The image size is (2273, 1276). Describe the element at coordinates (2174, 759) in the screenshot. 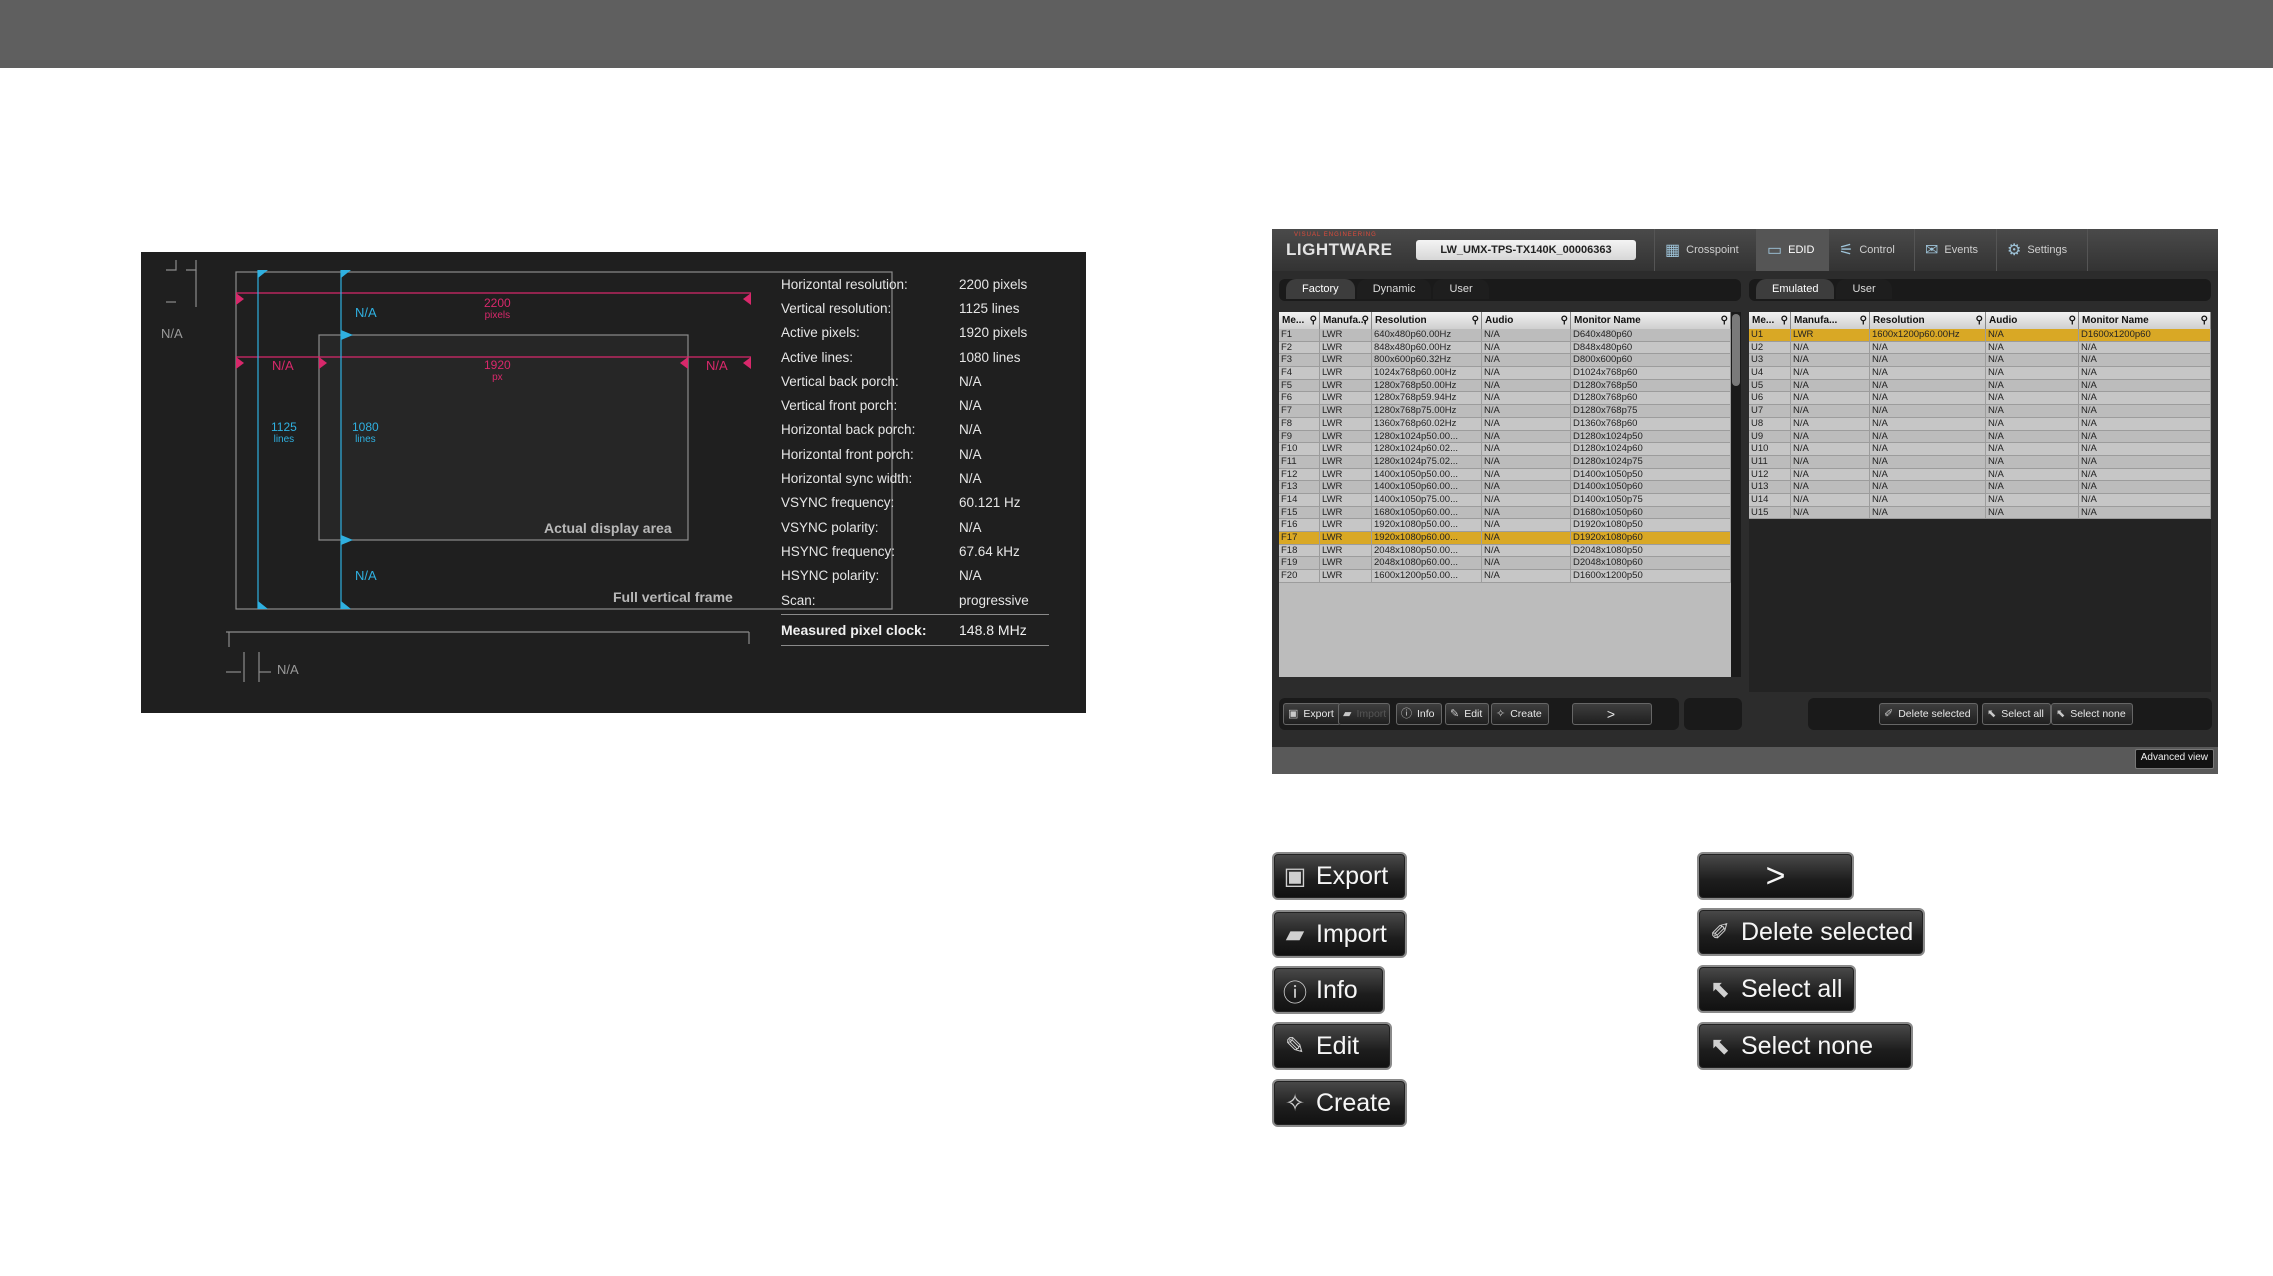

I see `advanced-view-button: Advanced view` at that location.